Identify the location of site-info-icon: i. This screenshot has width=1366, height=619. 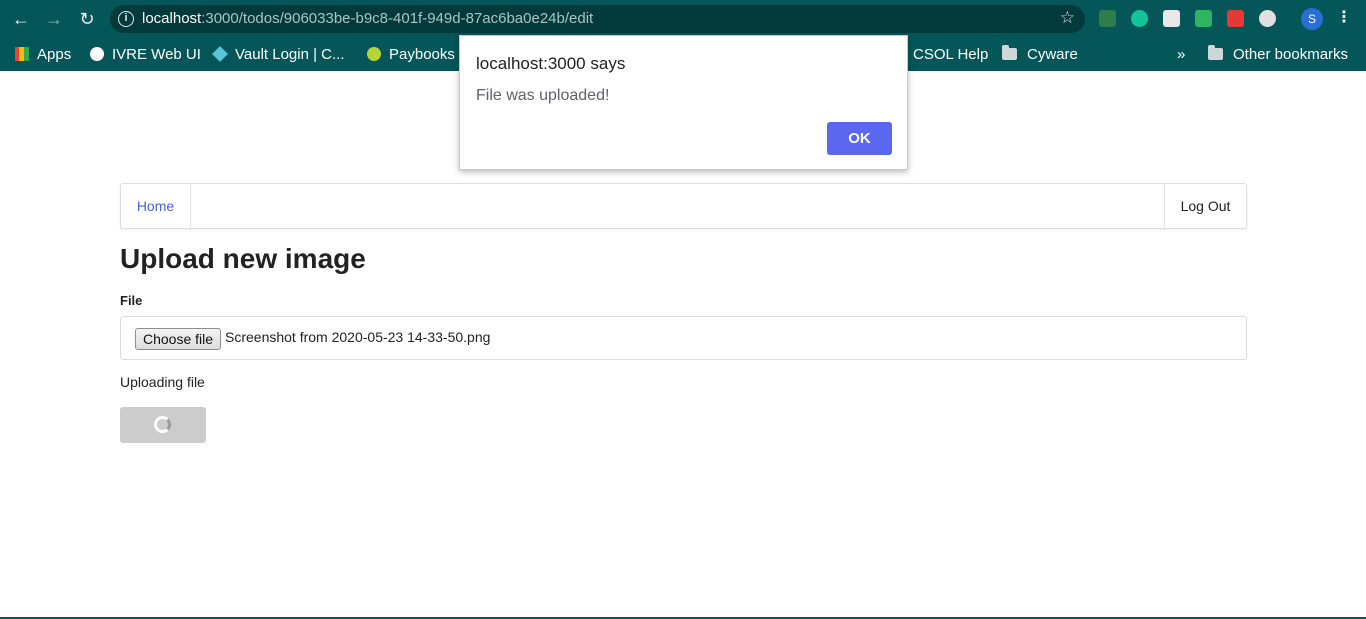
(126, 19).